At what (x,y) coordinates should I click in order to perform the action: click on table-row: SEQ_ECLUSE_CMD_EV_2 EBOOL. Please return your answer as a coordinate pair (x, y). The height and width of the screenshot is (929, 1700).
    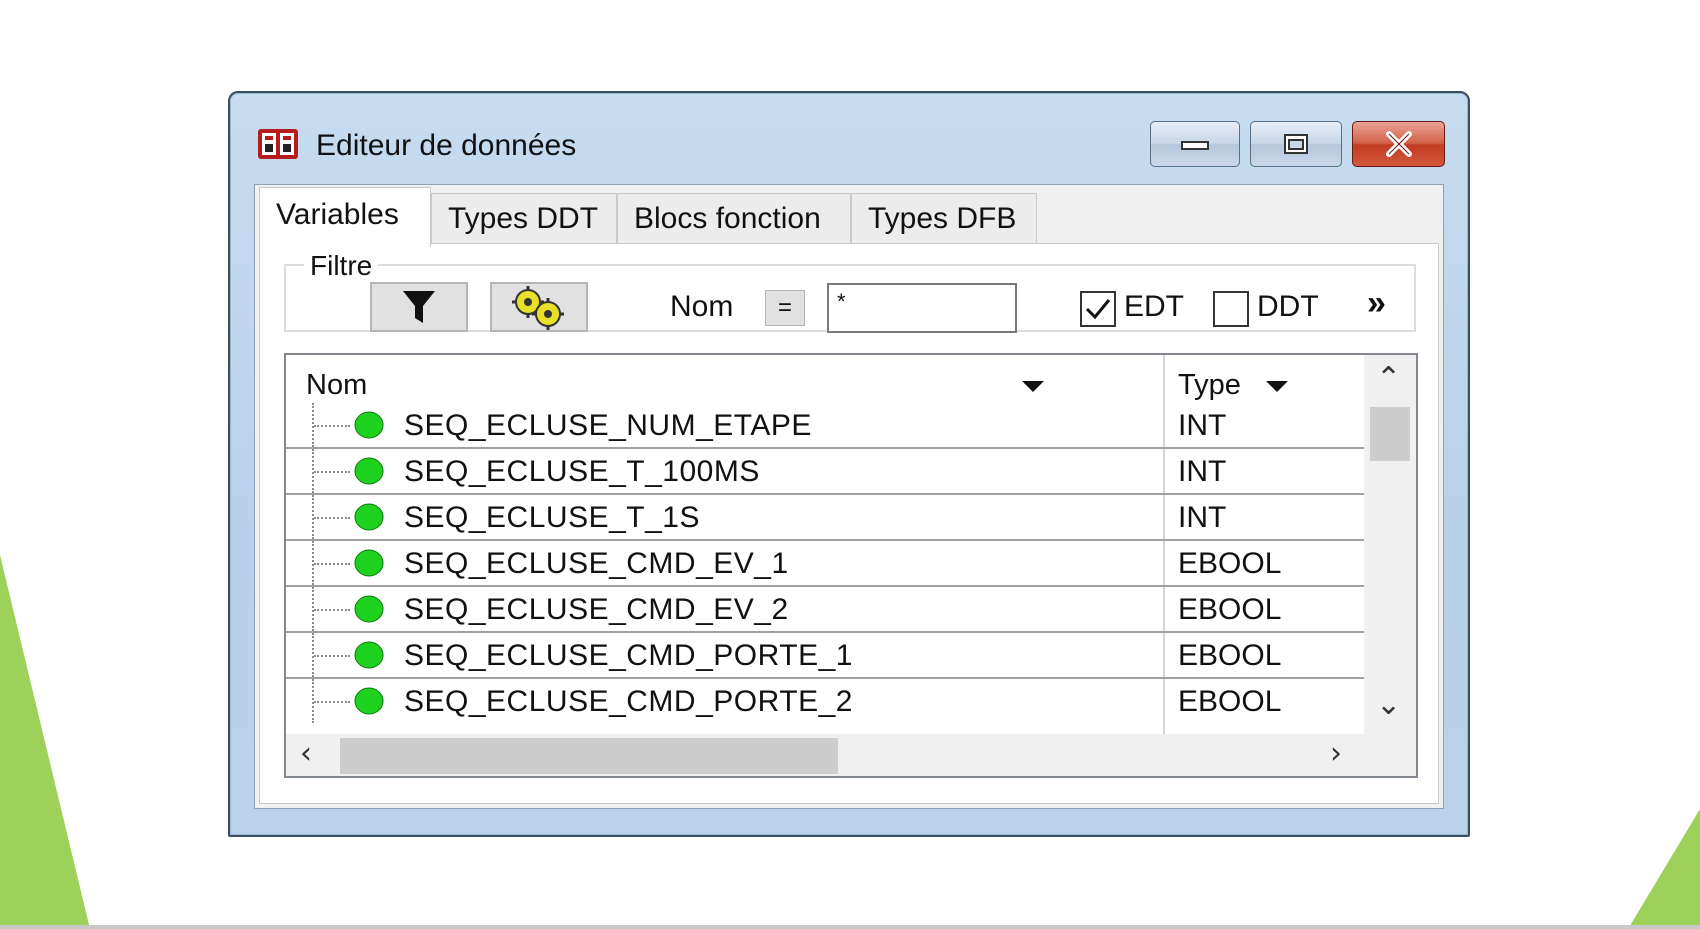
    Looking at the image, I should click on (825, 610).